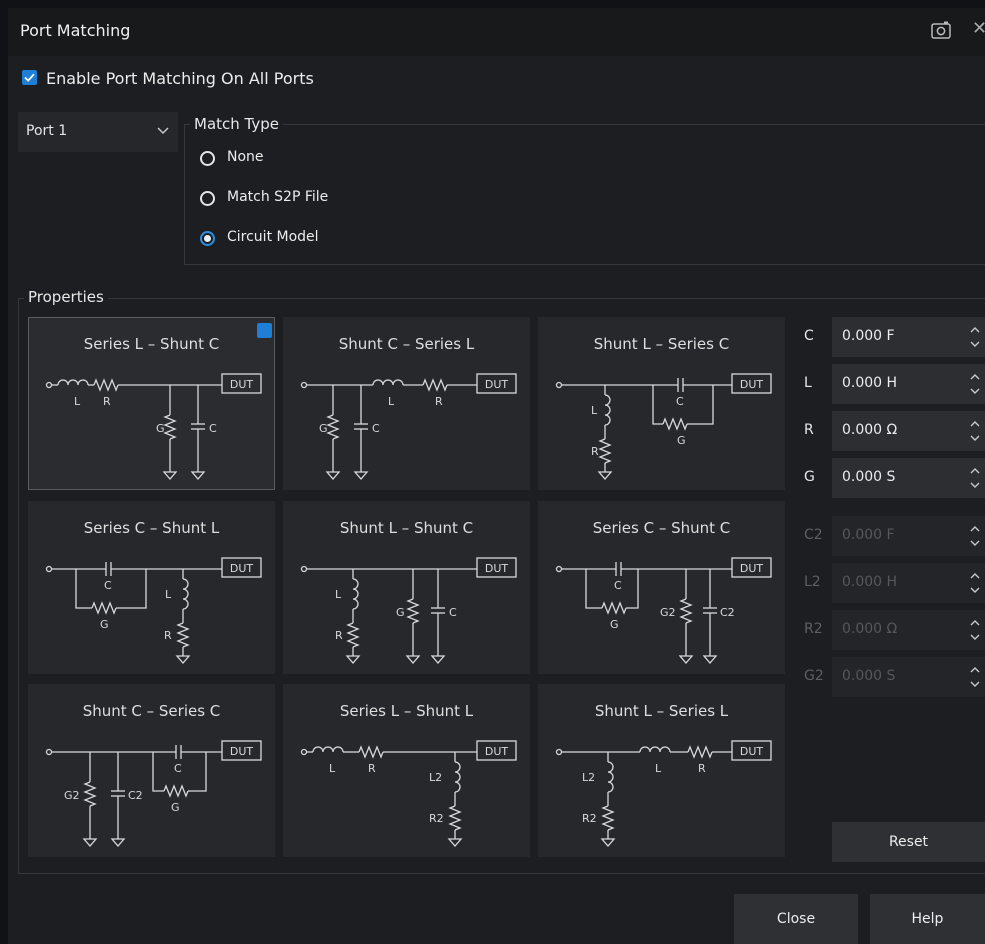 The image size is (985, 944). I want to click on param-l-field: 0.000 H, so click(908, 384).